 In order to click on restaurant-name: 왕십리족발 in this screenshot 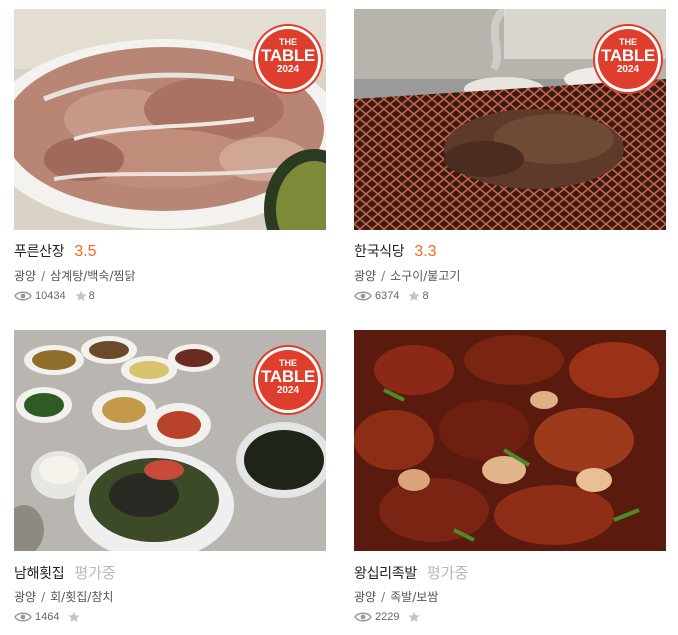, I will do `click(385, 573)`.